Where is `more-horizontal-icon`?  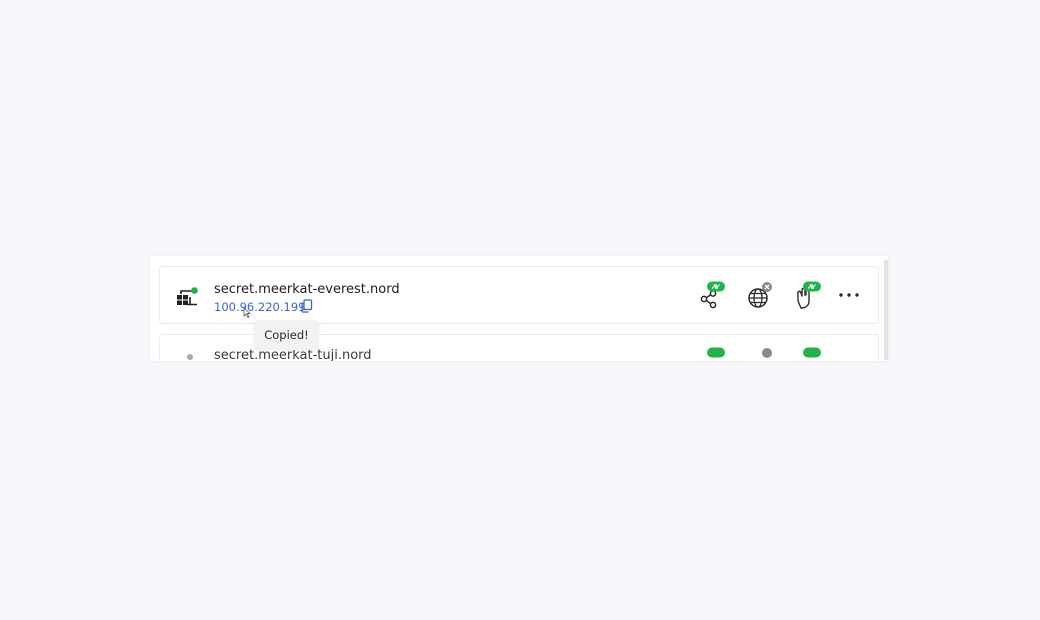
more-horizontal-icon is located at coordinates (849, 295).